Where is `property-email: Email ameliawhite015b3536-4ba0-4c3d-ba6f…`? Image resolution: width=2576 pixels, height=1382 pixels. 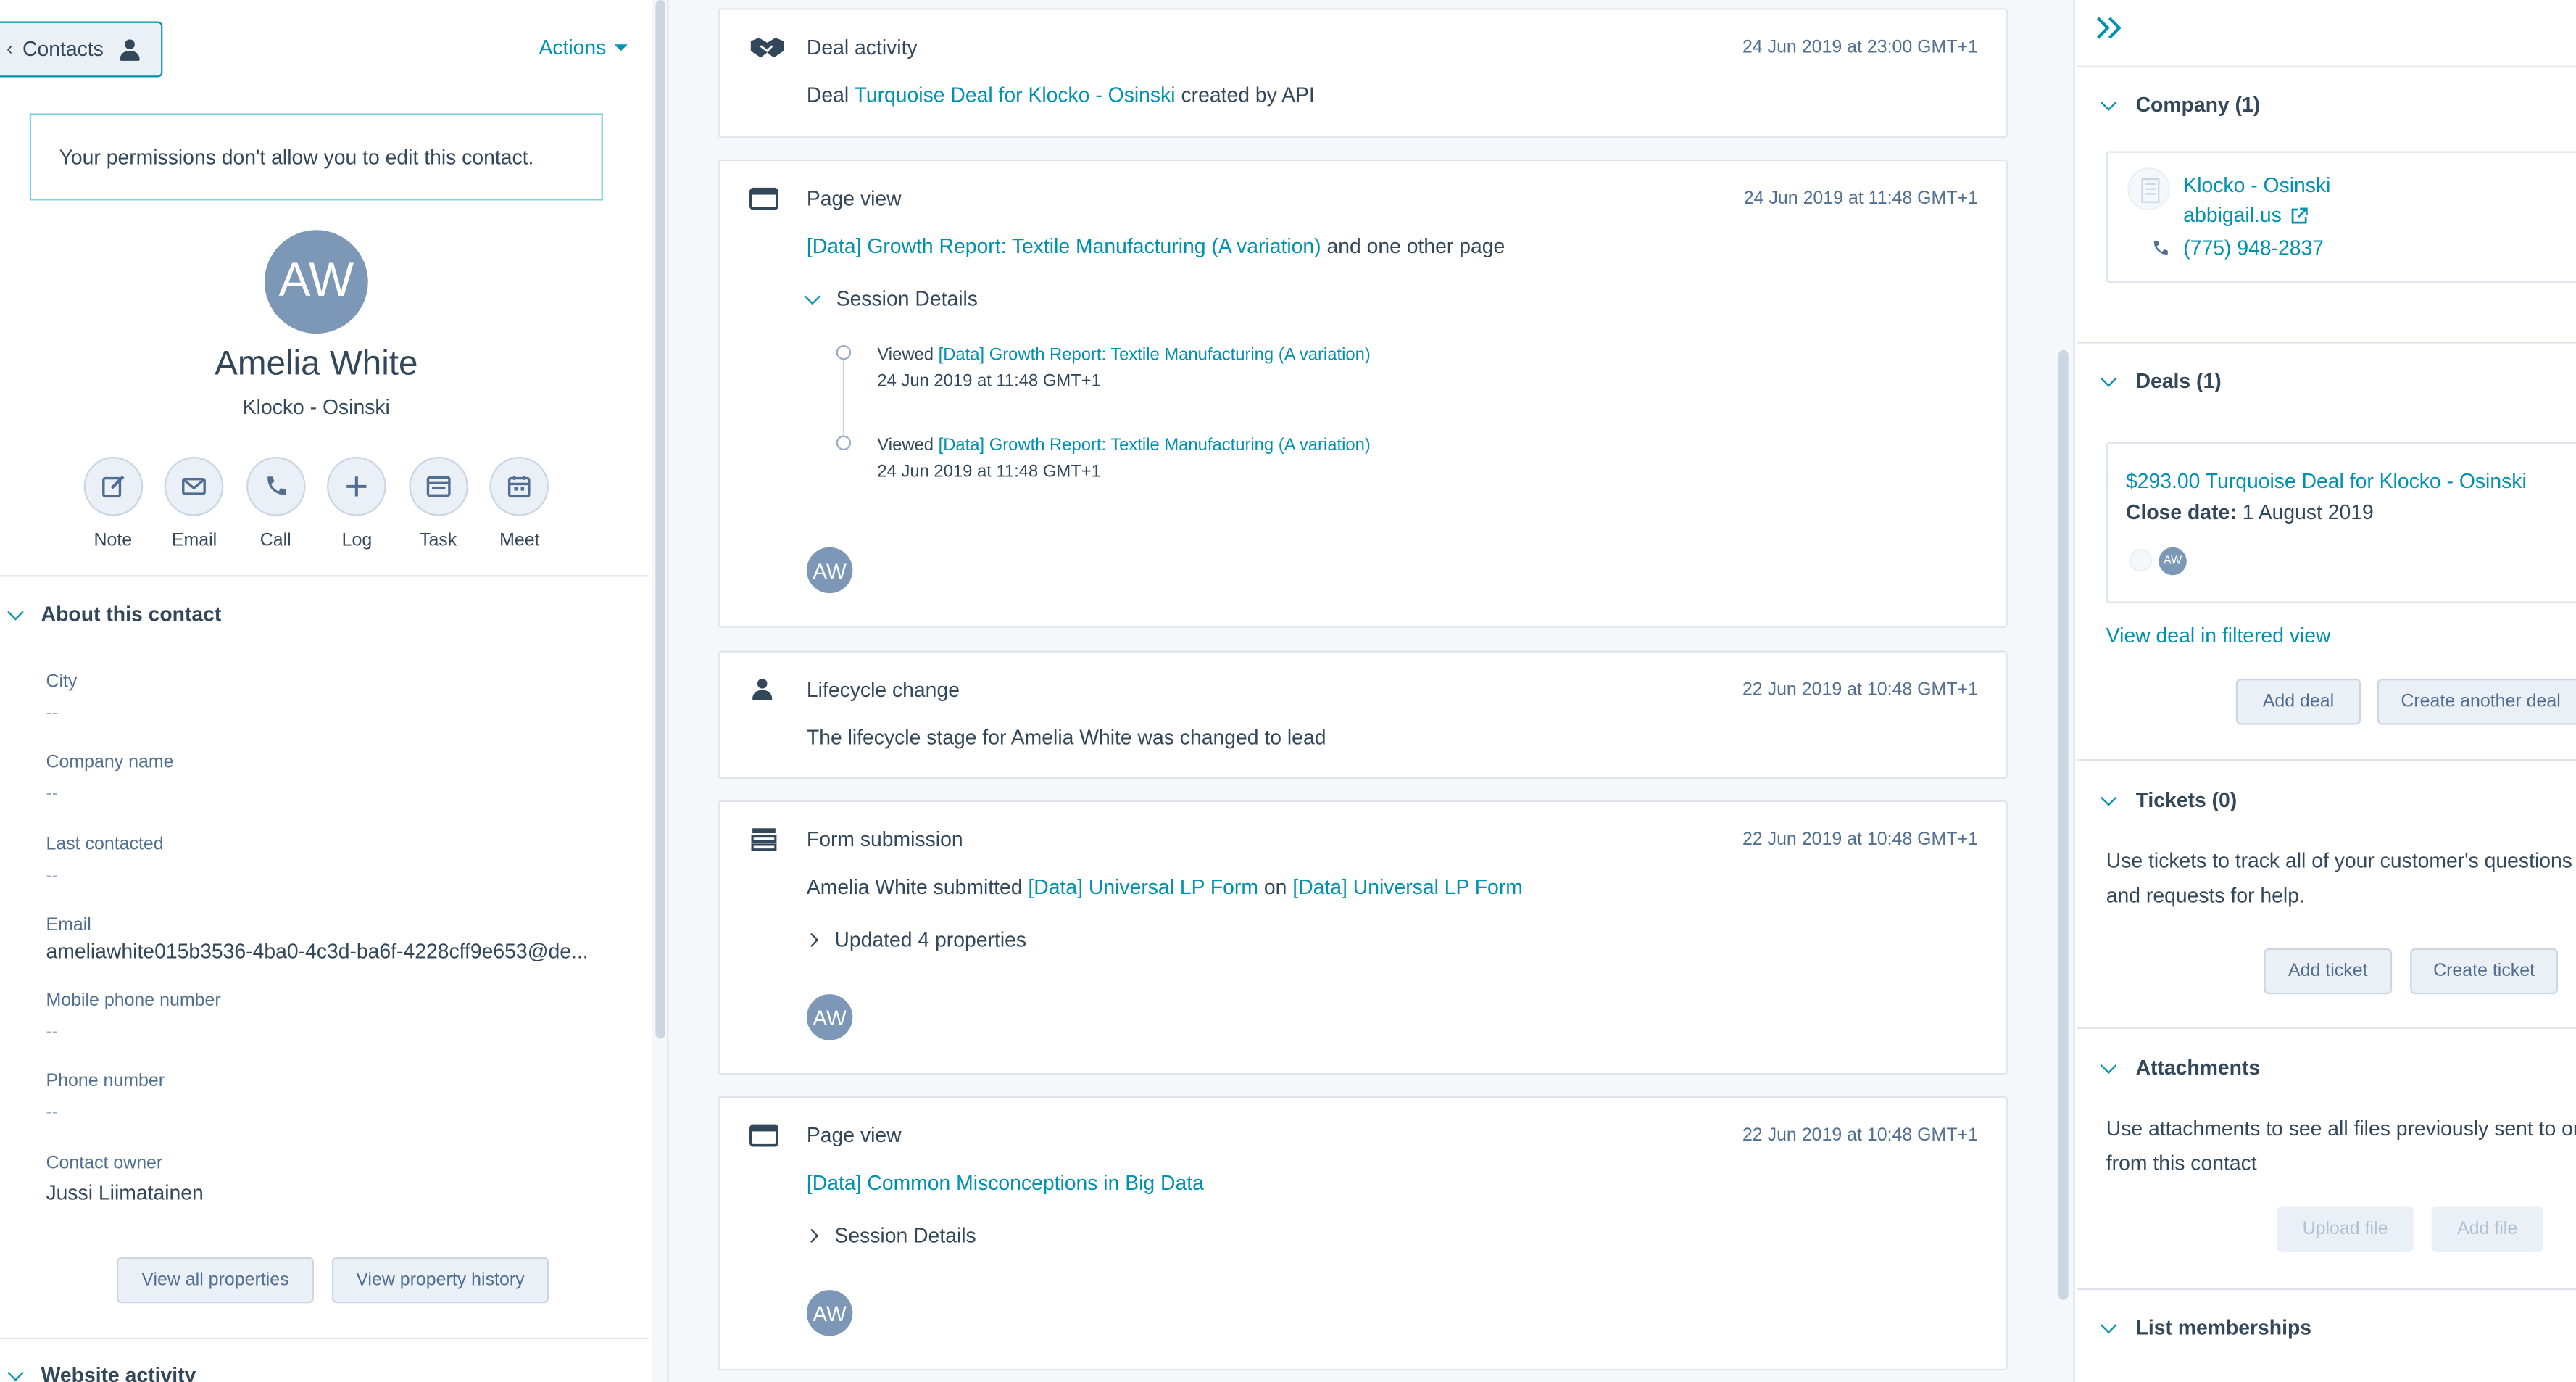 property-email: Email ameliawhite015b3536-4ba0-4c3d-ba6f… is located at coordinates (333, 939).